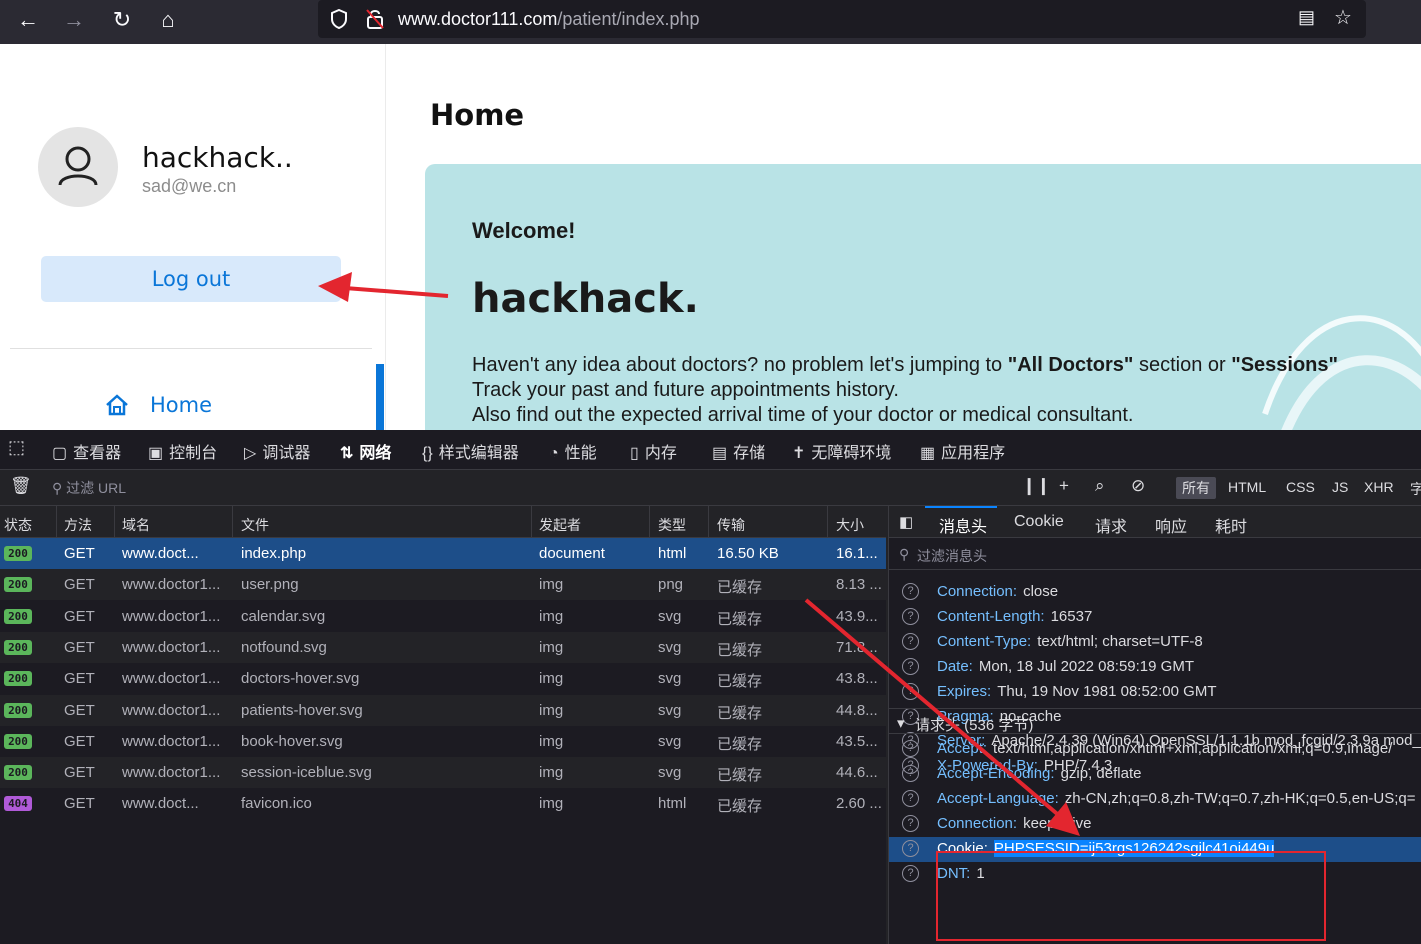 The height and width of the screenshot is (944, 1421). What do you see at coordinates (934, 709) in the screenshot?
I see `arrow-to-cookie` at bounding box center [934, 709].